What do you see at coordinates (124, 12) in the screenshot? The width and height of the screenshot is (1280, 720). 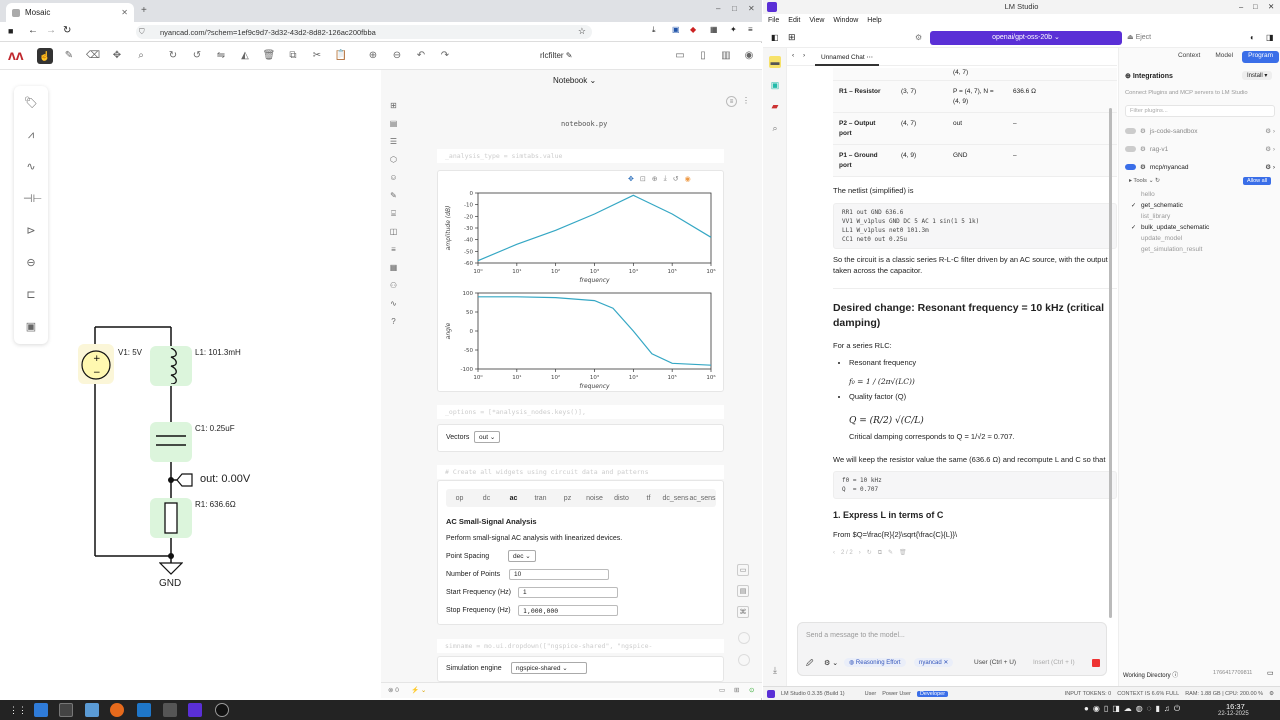 I see `close-tab-icon: ✕` at bounding box center [124, 12].